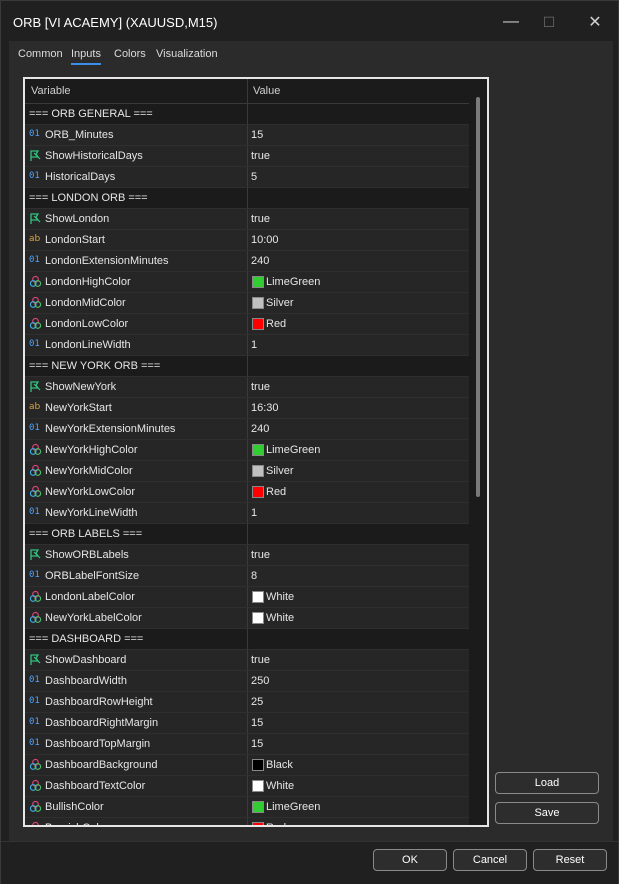 The height and width of the screenshot is (884, 619). I want to click on input-row: 01 DashboardWidth 250, so click(247, 681).